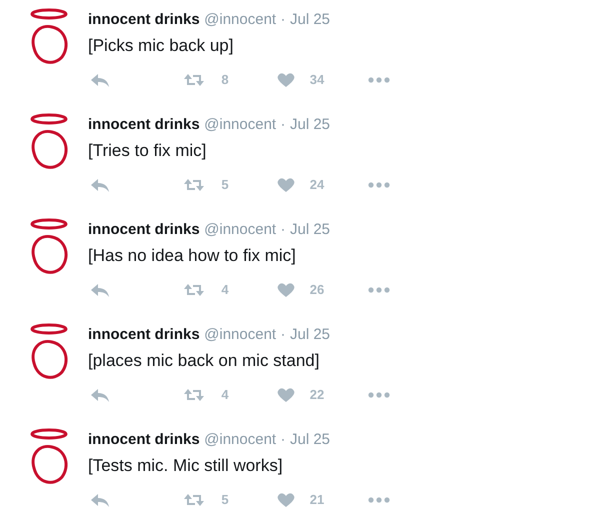  What do you see at coordinates (304, 80) in the screenshot?
I see `like-button: 34` at bounding box center [304, 80].